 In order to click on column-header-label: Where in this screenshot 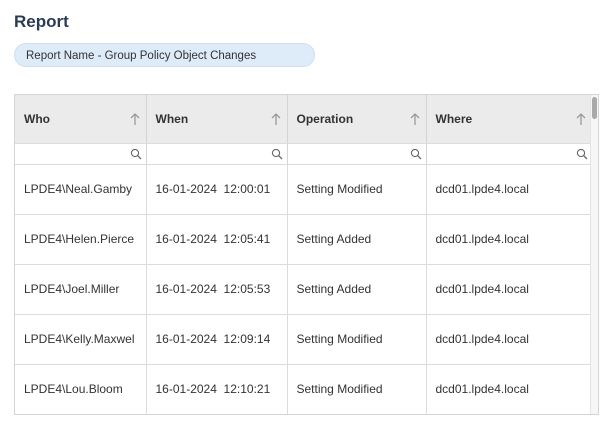, I will do `click(454, 118)`.